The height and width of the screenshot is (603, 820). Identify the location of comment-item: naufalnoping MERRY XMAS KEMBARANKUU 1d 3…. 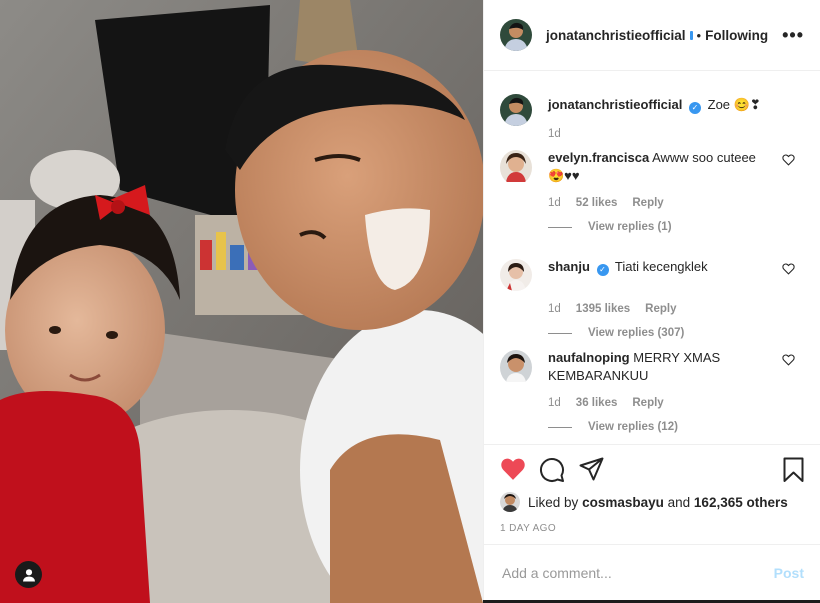
(652, 391).